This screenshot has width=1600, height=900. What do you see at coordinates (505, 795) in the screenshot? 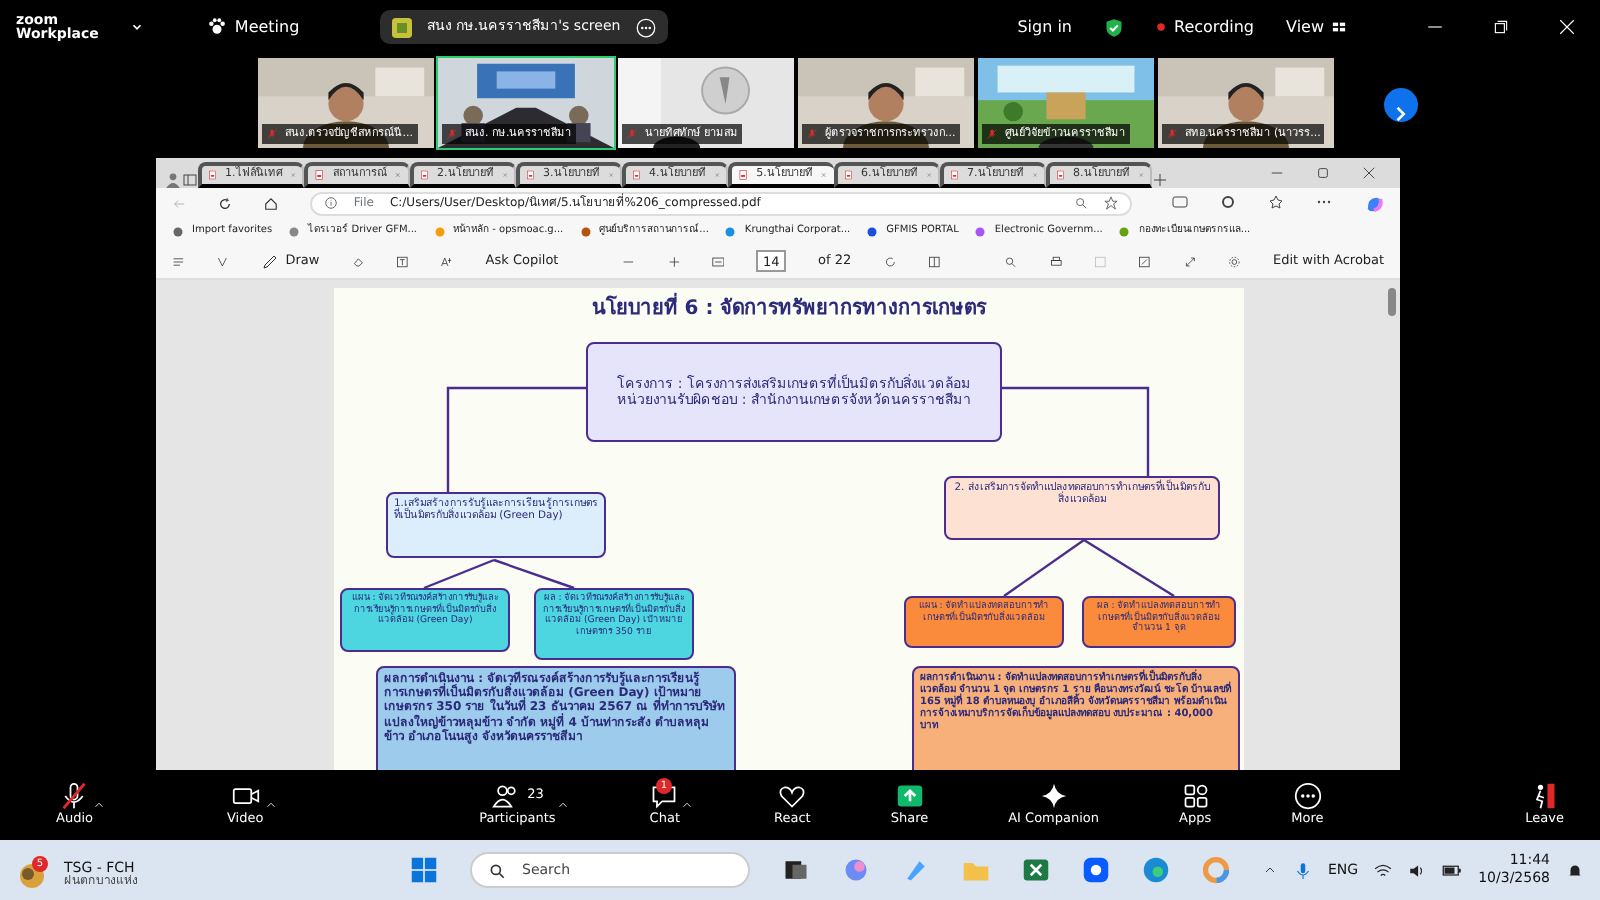
I see `people-icon` at bounding box center [505, 795].